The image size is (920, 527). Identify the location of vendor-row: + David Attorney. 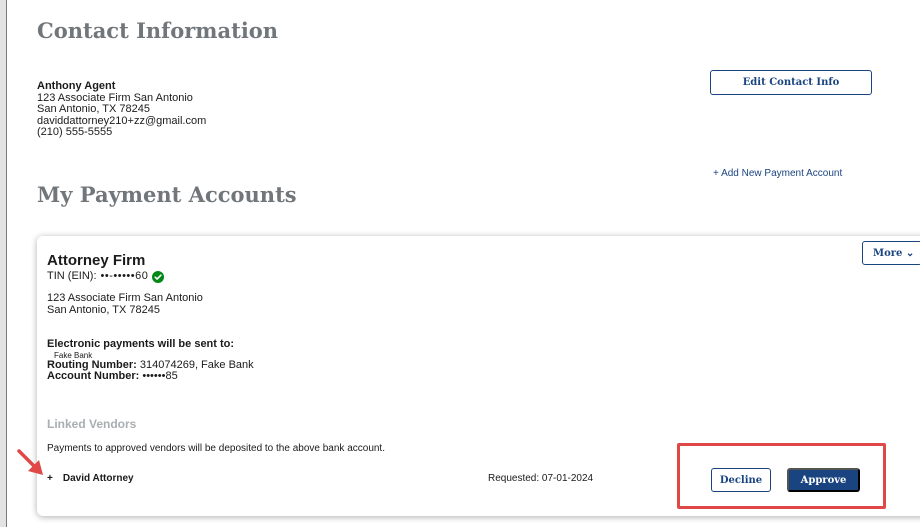
(90, 478).